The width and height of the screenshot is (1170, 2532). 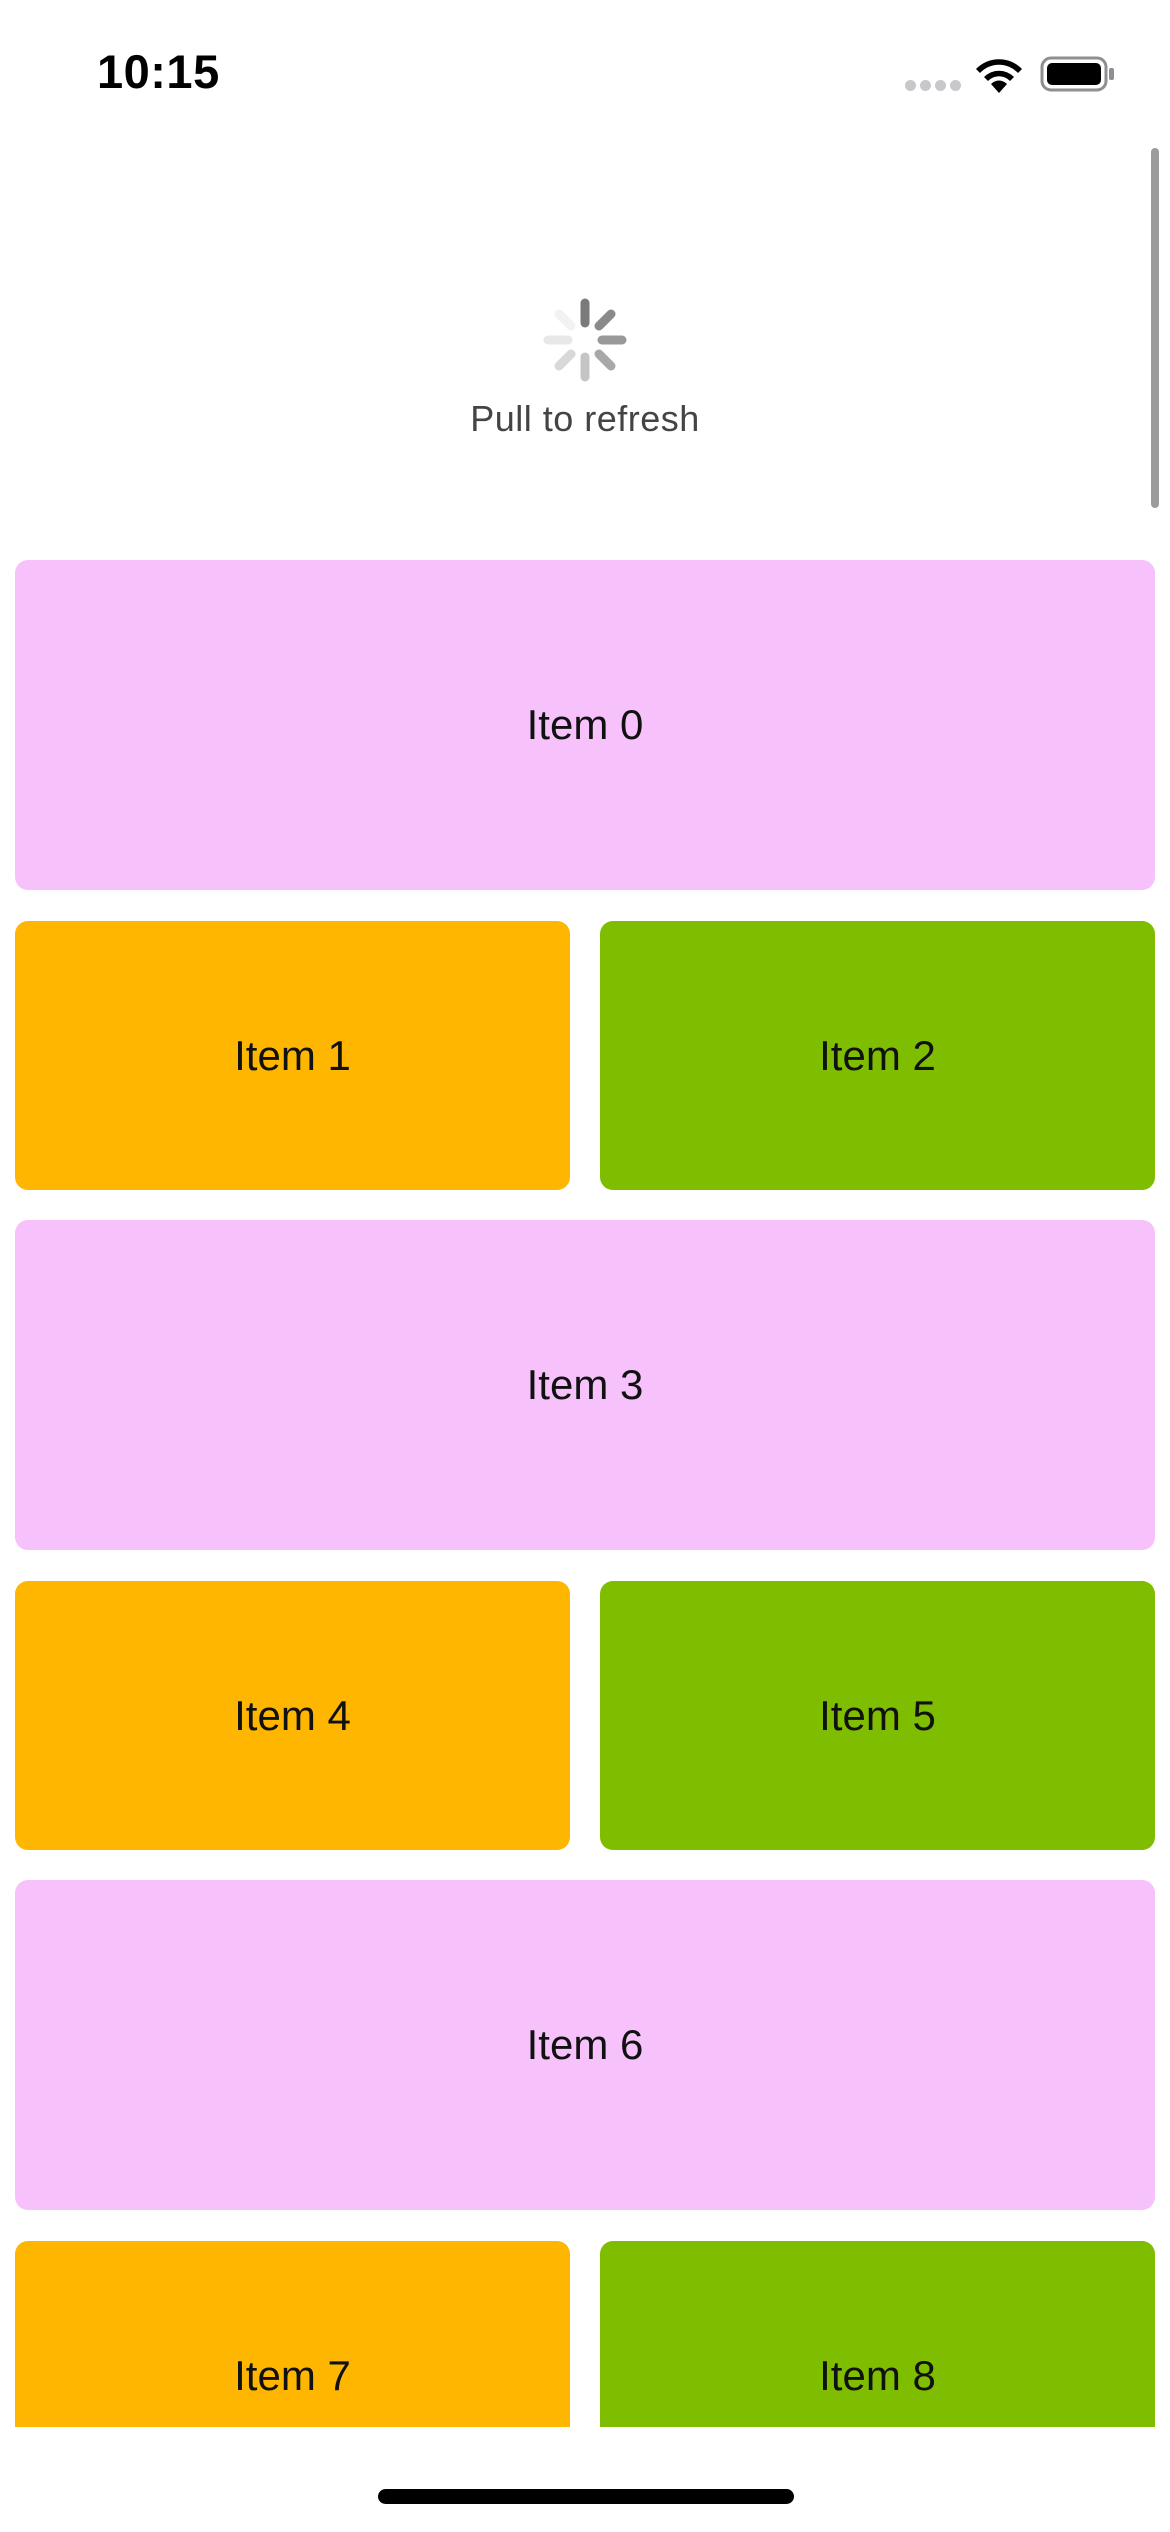 What do you see at coordinates (292, 2375) in the screenshot?
I see `item-label: Item 7` at bounding box center [292, 2375].